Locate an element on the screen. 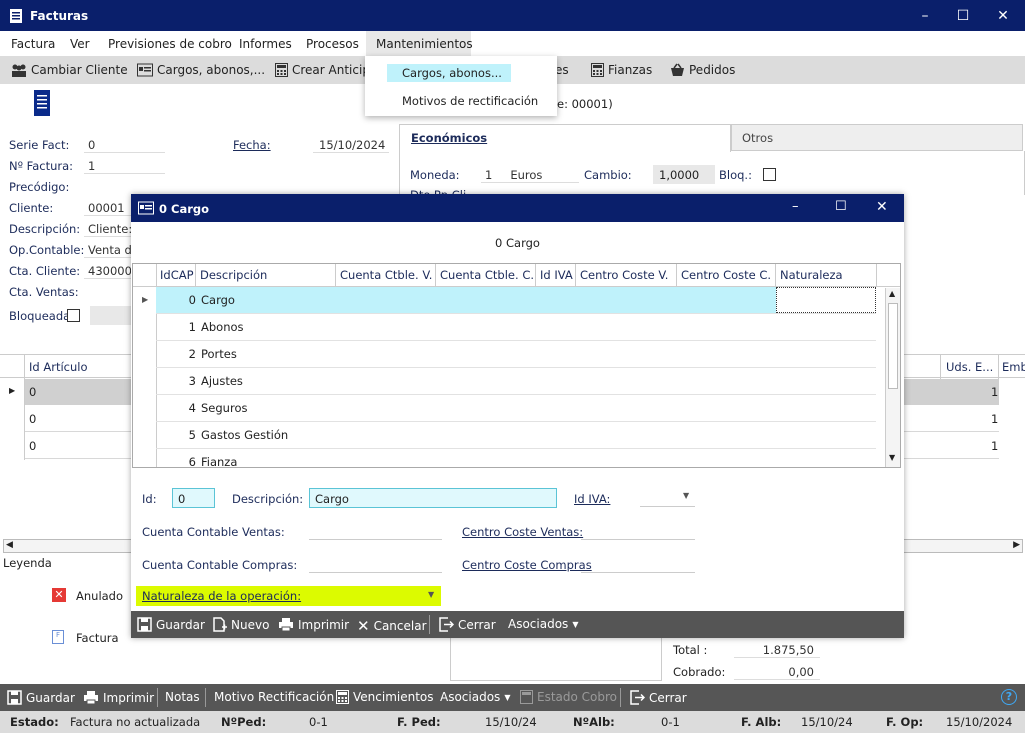 The image size is (1025, 733). scroll-left-icon: ◀ is located at coordinates (9, 545).